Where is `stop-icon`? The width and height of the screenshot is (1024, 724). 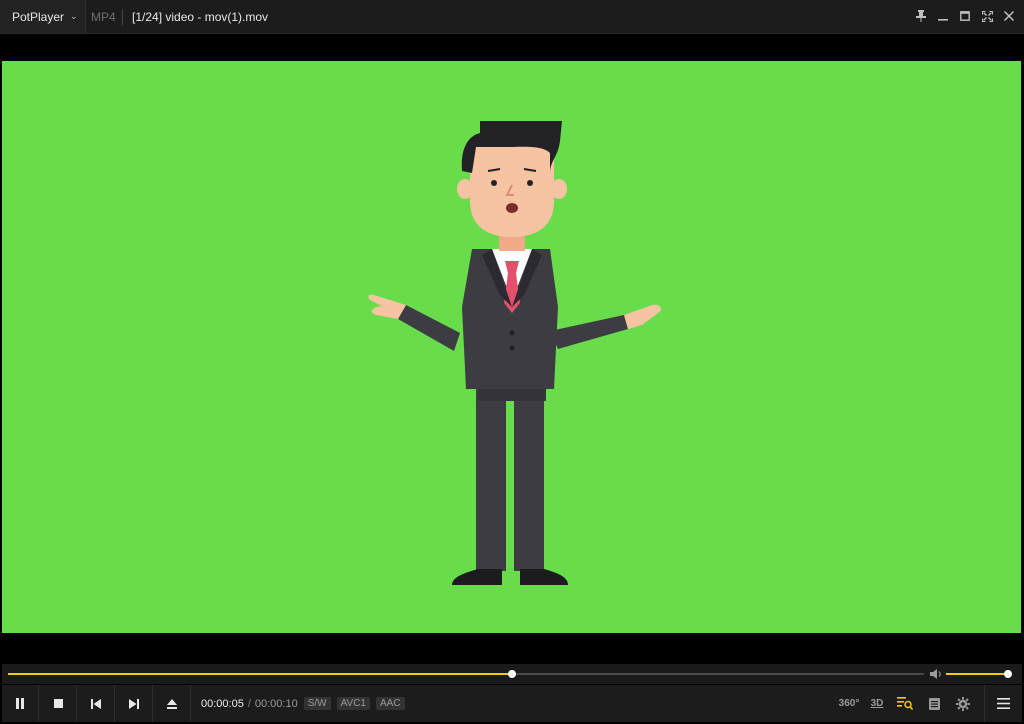 stop-icon is located at coordinates (58, 703).